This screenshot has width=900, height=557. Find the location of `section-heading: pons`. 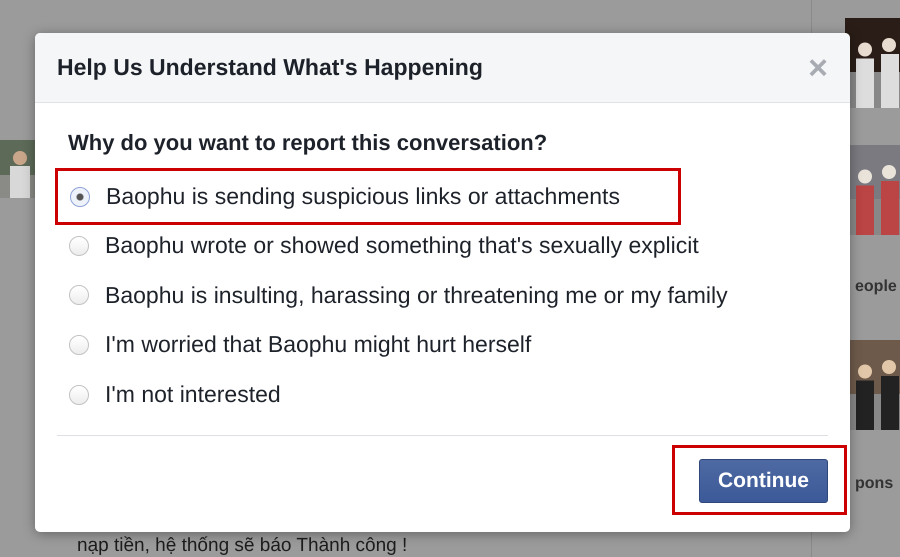

section-heading: pons is located at coordinates (874, 484).